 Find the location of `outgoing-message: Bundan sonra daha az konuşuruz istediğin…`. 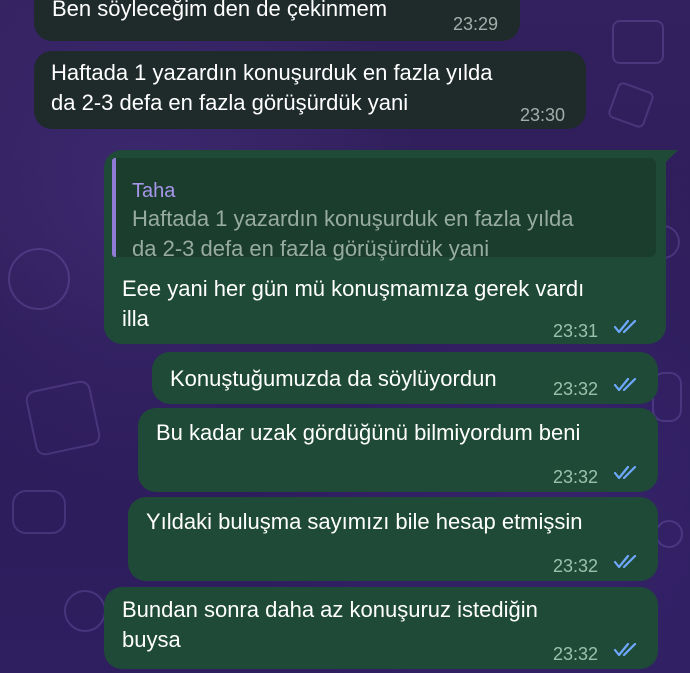

outgoing-message: Bundan sonra daha az konuşuruz istediğin… is located at coordinates (381, 628).